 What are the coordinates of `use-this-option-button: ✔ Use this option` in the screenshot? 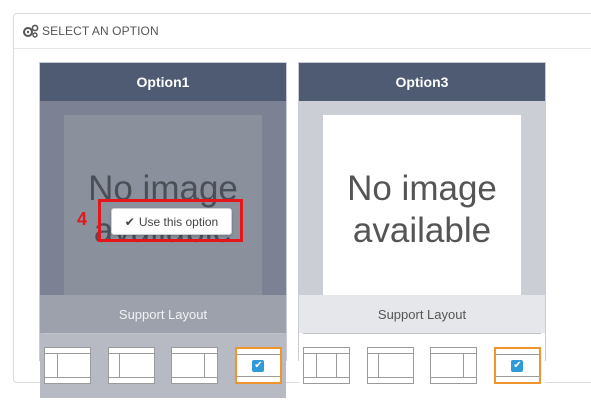 It's located at (171, 221).